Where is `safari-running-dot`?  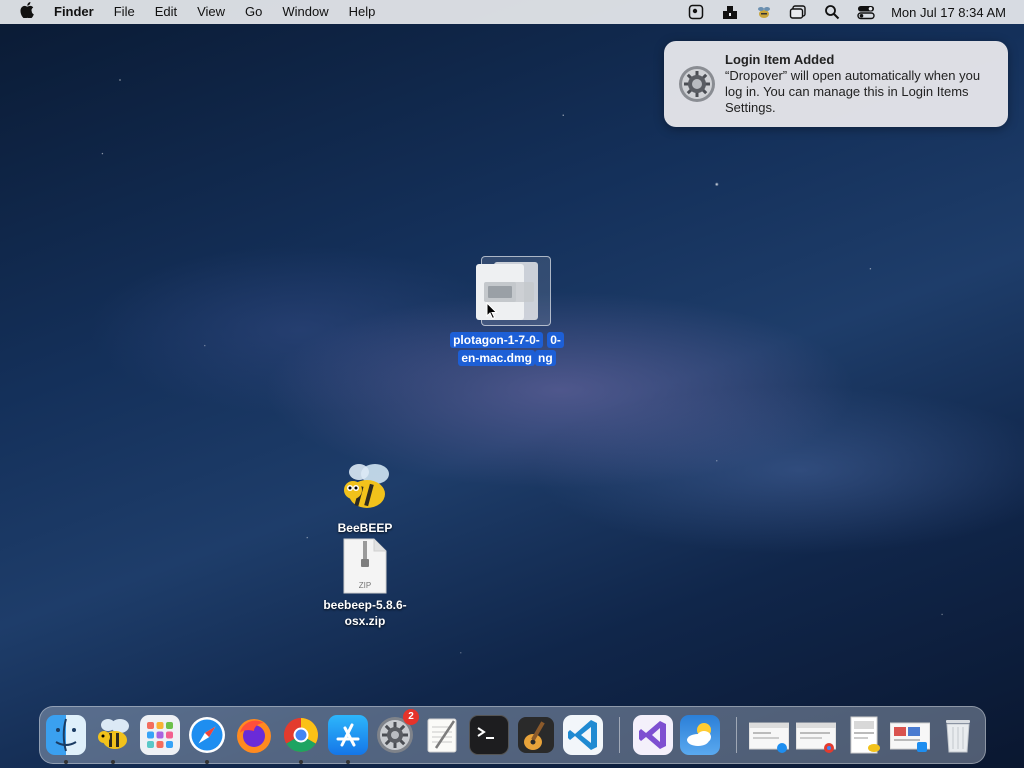 safari-running-dot is located at coordinates (207, 762).